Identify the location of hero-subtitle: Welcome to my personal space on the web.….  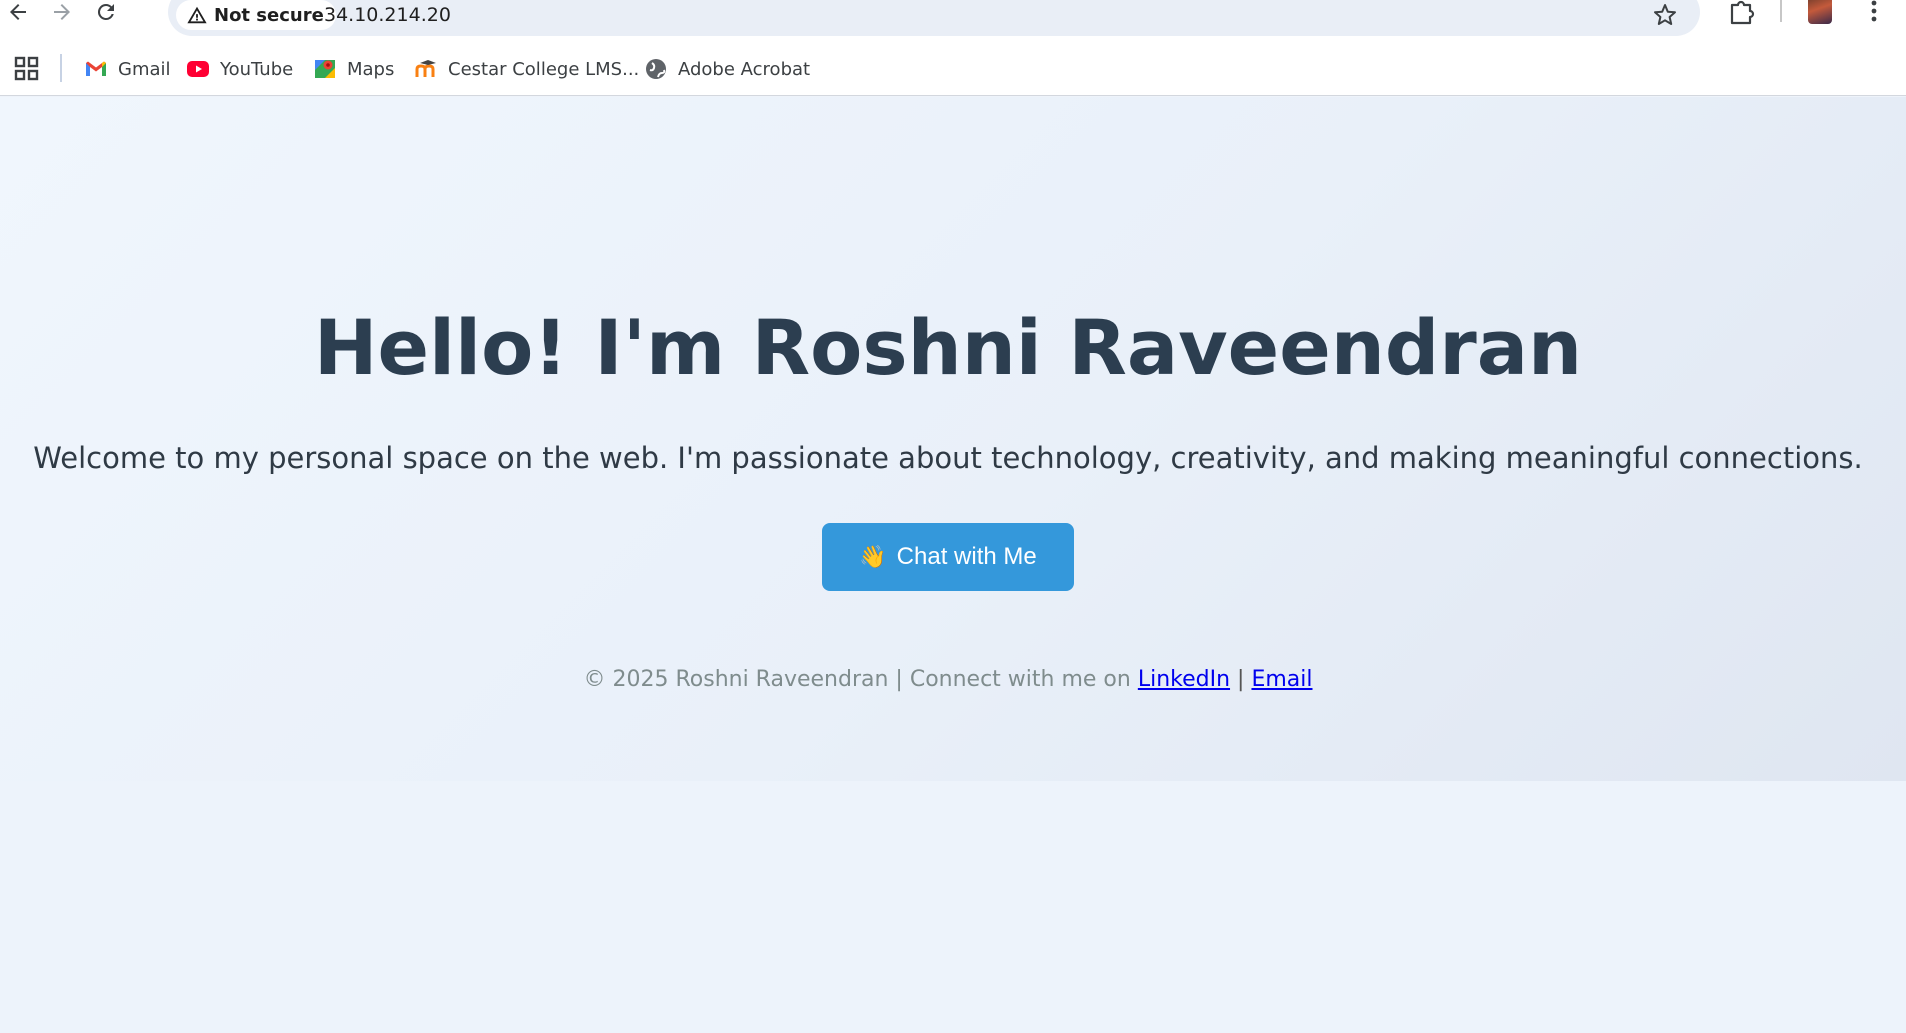
(948, 458).